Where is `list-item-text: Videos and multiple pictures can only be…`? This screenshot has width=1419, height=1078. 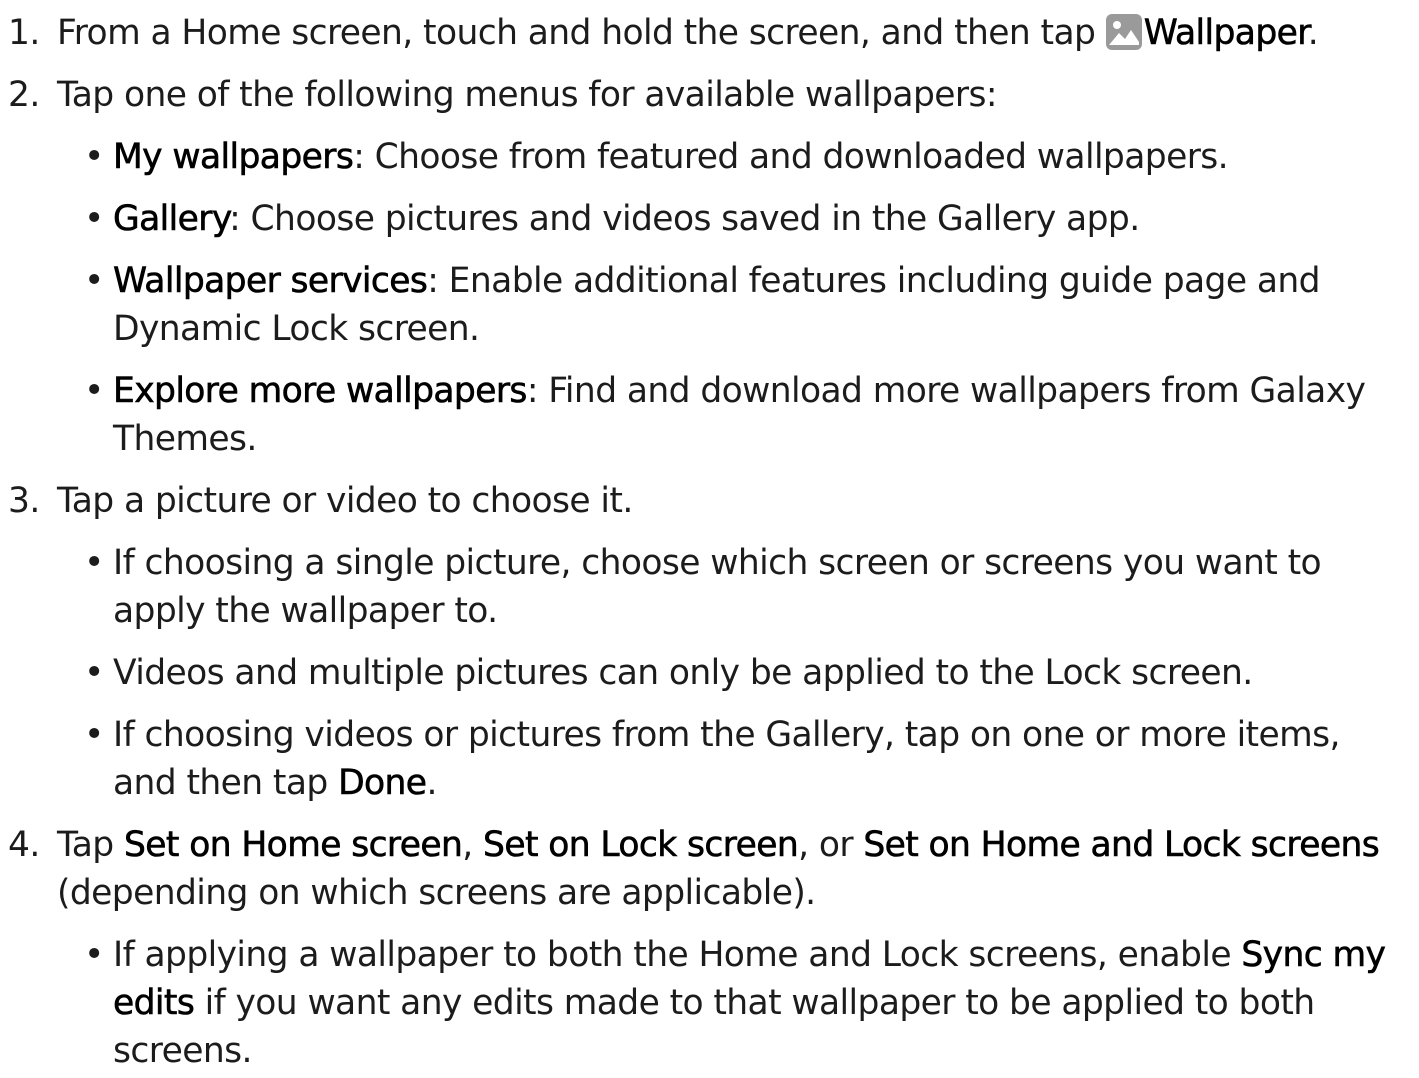 list-item-text: Videos and multiple pictures can only be… is located at coordinates (683, 673).